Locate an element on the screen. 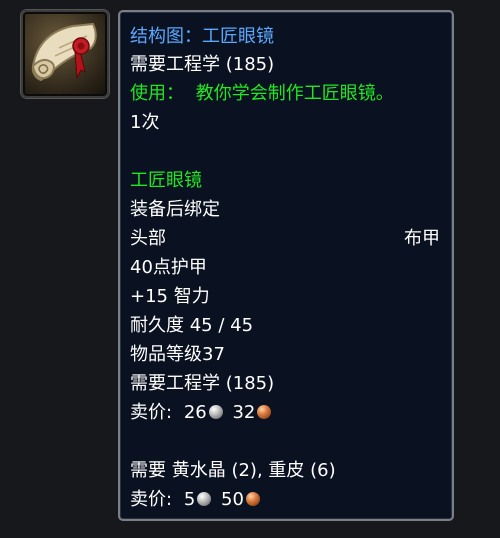  scroll-icon is located at coordinates (65, 54).